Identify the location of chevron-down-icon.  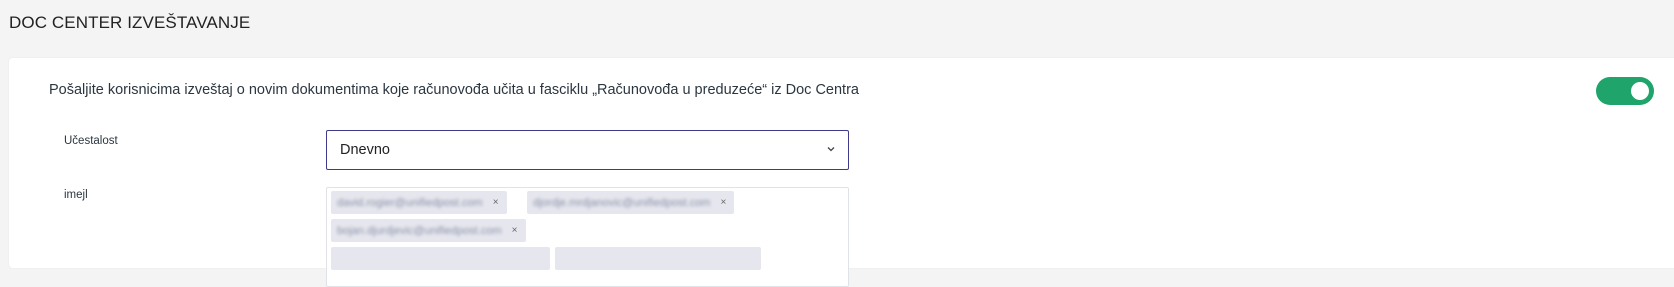
(831, 149).